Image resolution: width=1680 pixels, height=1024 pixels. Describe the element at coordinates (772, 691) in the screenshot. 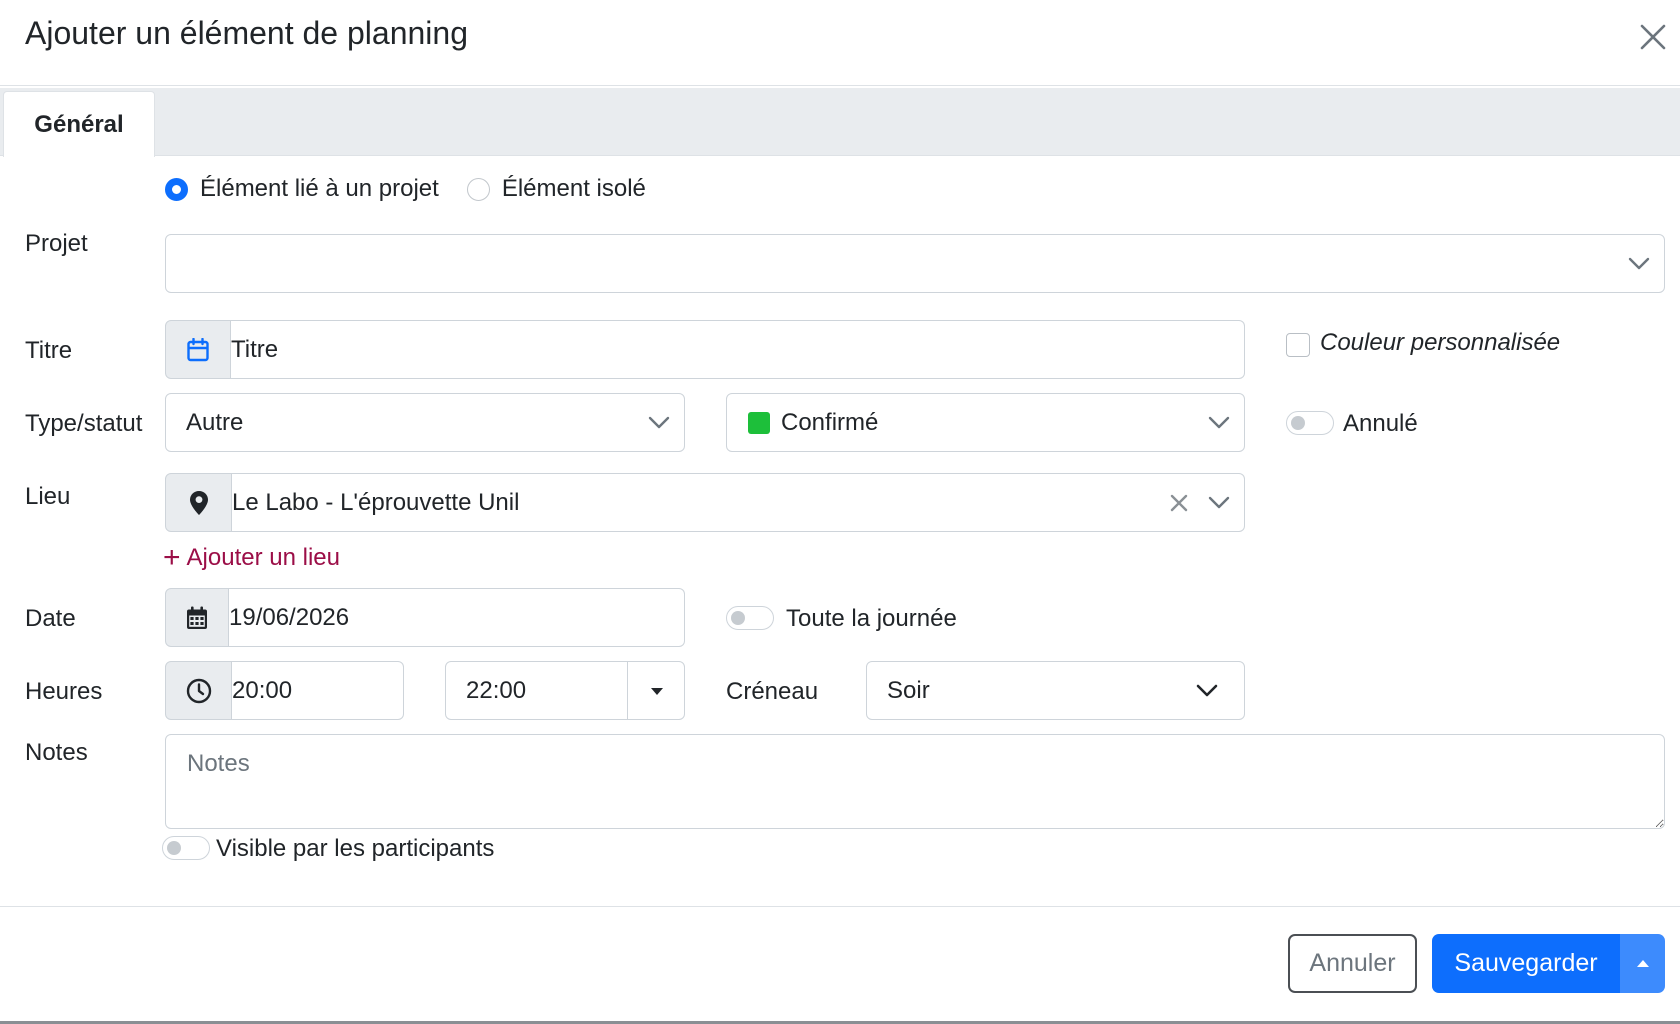

I see `creneau-label: Créneau` at that location.